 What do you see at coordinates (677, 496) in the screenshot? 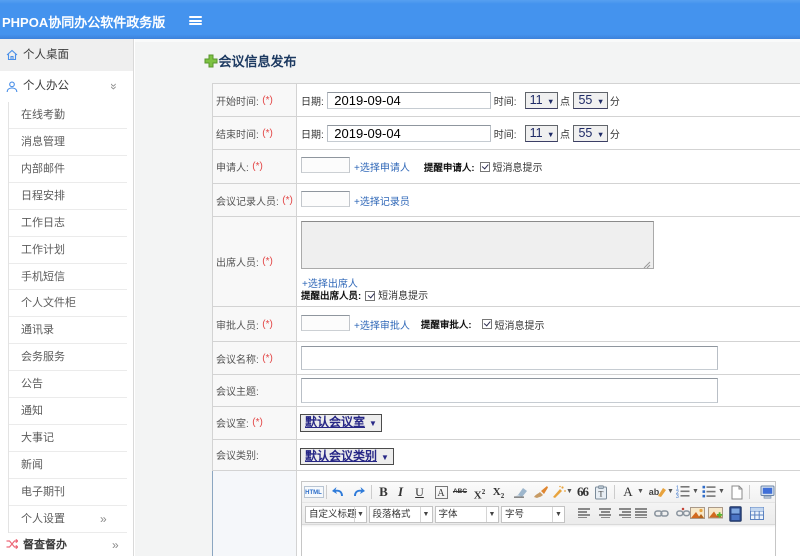
I see `svg-text: 3` at bounding box center [677, 496].